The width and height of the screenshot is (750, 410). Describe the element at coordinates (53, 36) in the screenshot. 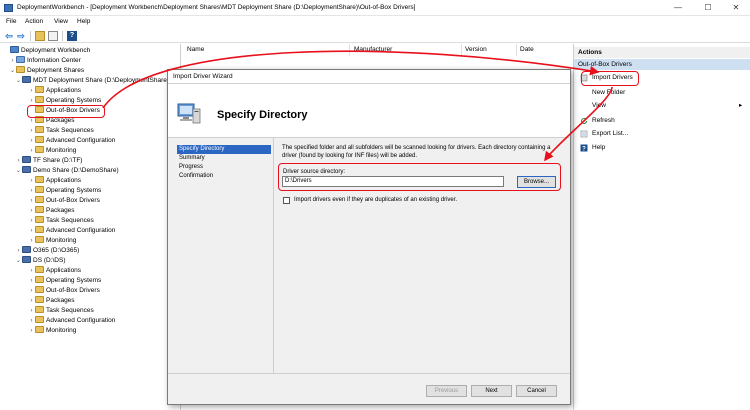

I see `show-hide-tree-icon` at that location.